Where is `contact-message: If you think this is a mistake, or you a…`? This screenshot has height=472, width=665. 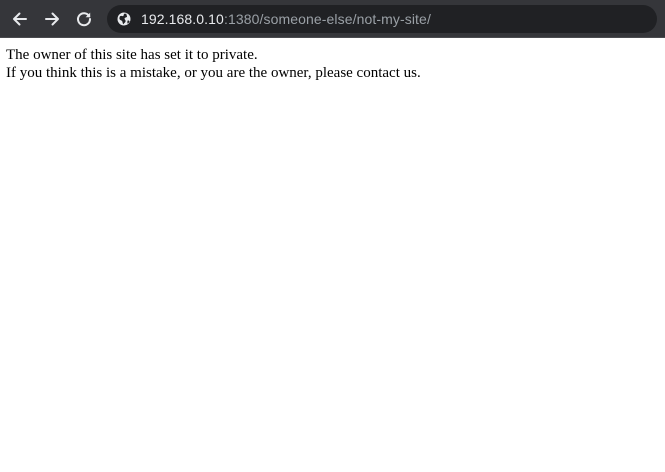 contact-message: If you think this is a mistake, or you a… is located at coordinates (213, 73).